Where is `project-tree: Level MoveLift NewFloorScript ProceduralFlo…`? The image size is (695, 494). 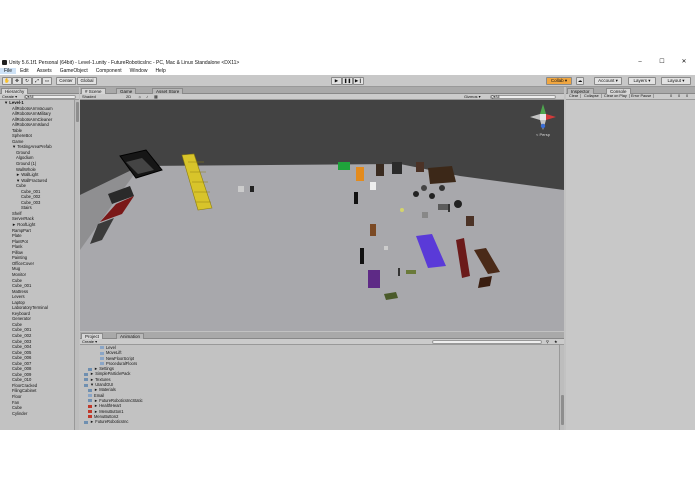
project-tree: Level MoveLift NewFloorScript ProceduralFlo… is located at coordinates (320, 387).